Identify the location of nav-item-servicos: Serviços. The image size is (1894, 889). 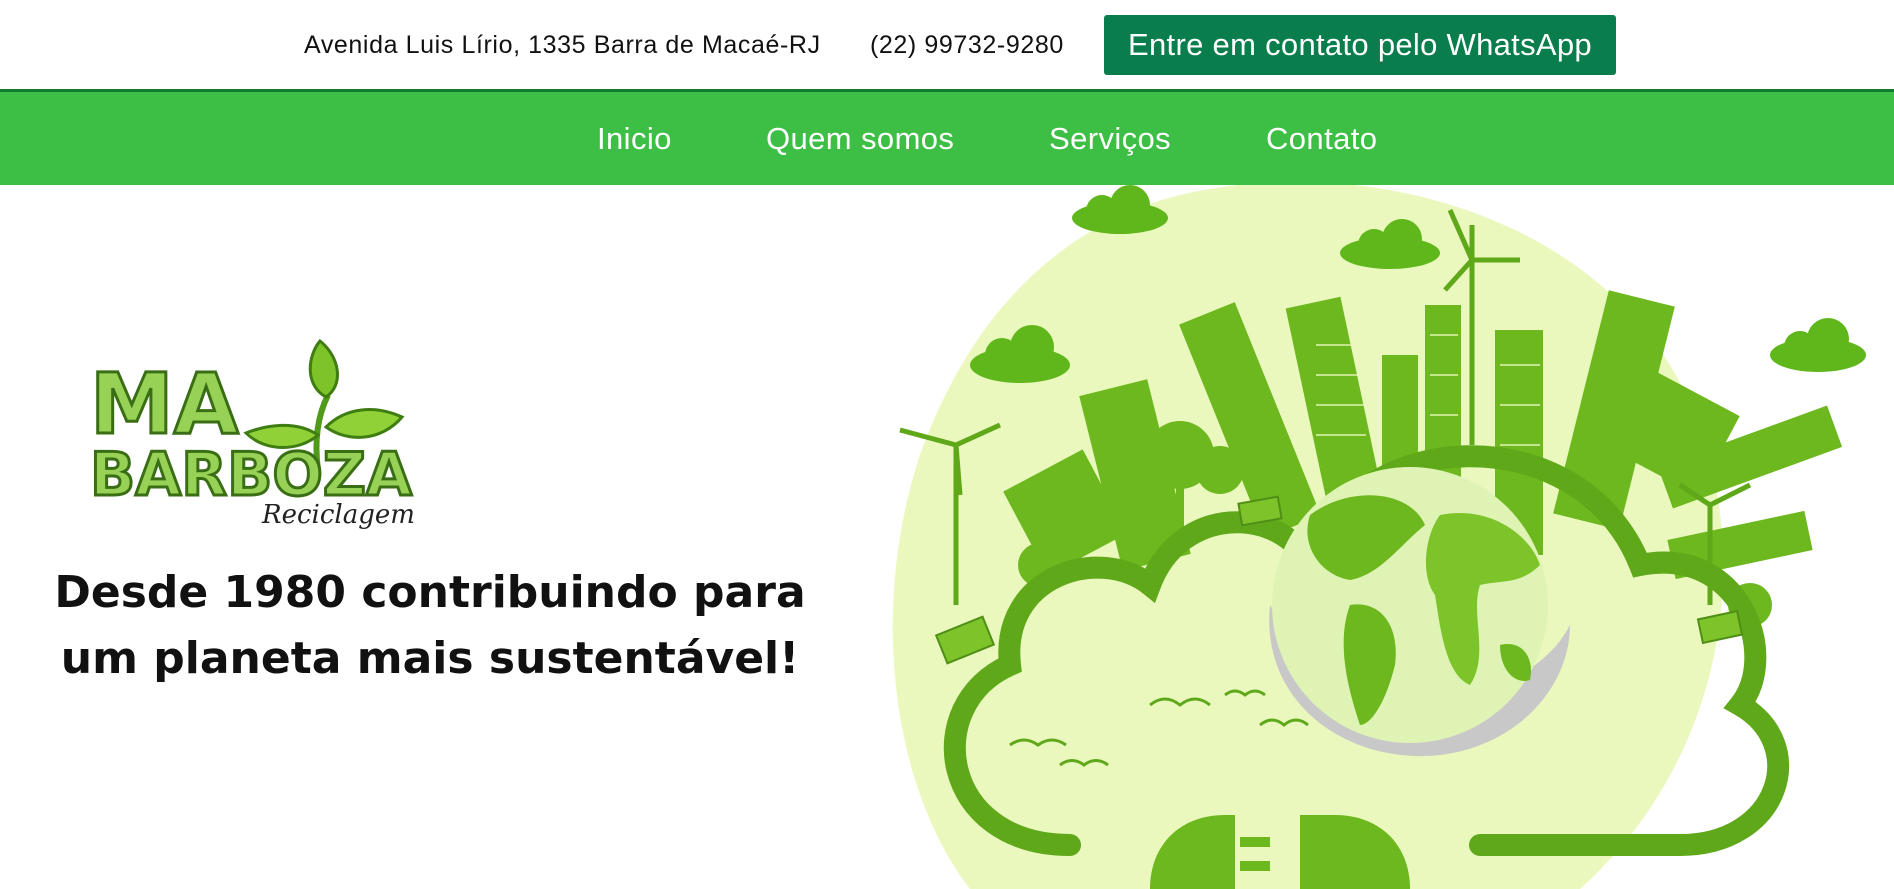
(1110, 139).